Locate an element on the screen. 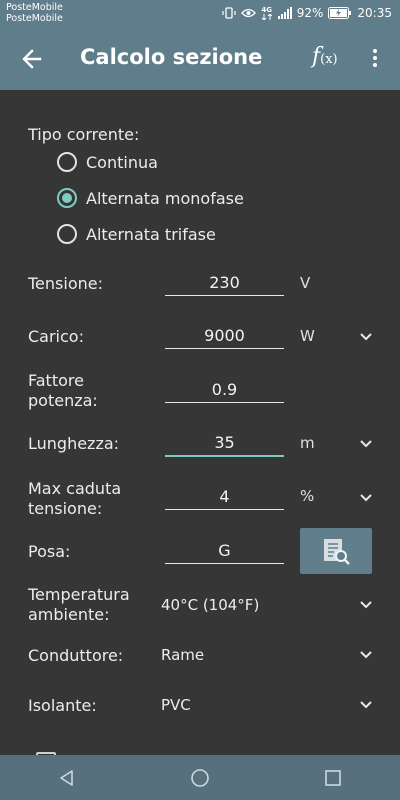  power-factor-input: 0.9 is located at coordinates (224, 390).